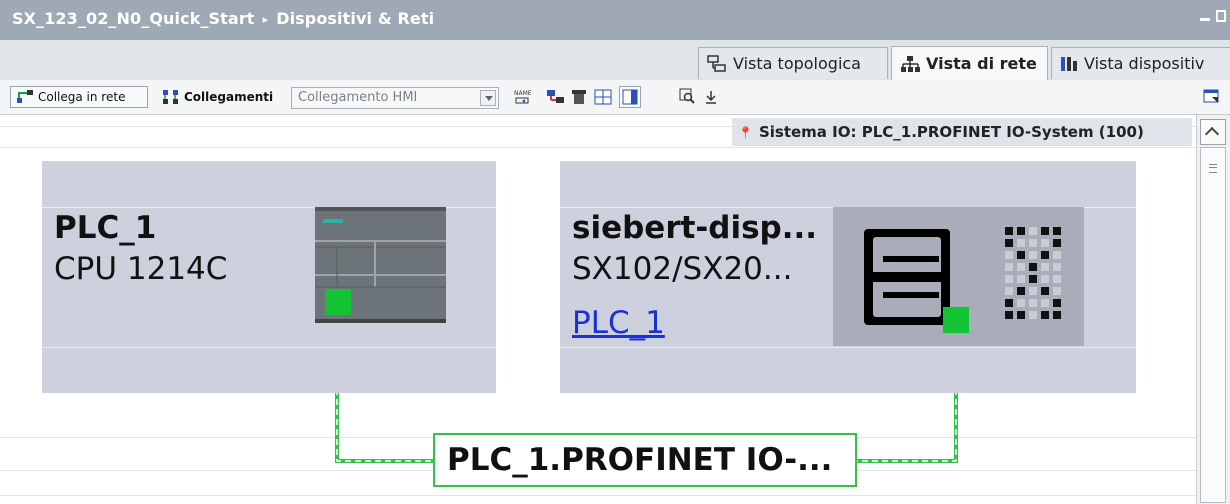 This screenshot has width=1230, height=504. I want to click on collapse-icon, so click(711, 97).